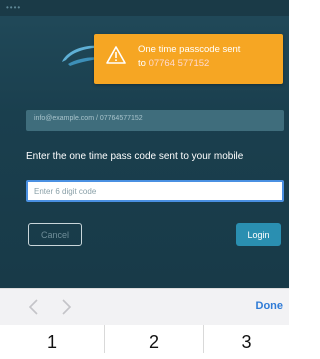 This screenshot has width=320, height=359. What do you see at coordinates (55, 234) in the screenshot?
I see `cancel-button: Cancel` at bounding box center [55, 234].